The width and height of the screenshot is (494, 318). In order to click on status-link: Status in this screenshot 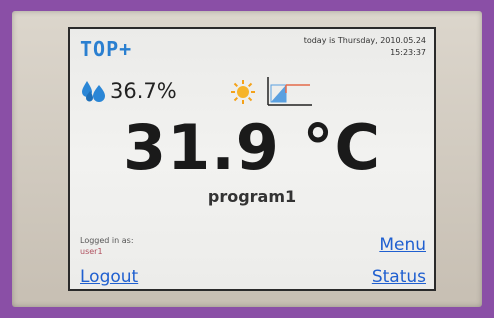, I will do `click(399, 277)`.